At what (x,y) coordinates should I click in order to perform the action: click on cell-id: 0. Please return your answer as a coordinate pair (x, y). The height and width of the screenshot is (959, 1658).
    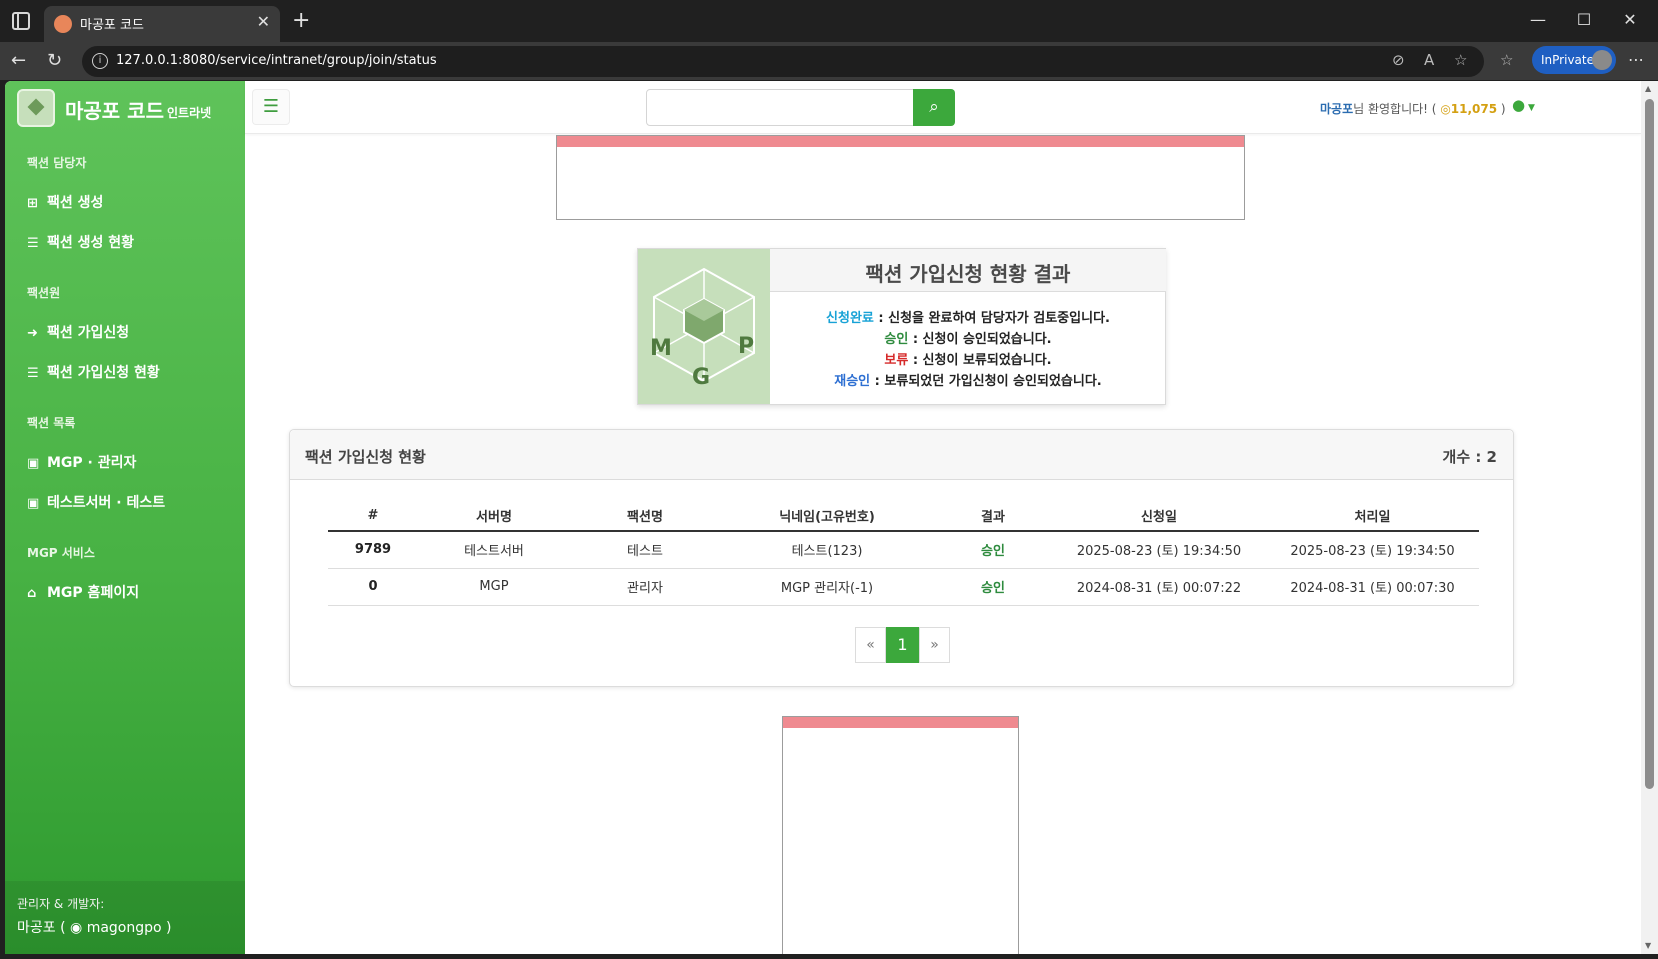
    Looking at the image, I should click on (373, 587).